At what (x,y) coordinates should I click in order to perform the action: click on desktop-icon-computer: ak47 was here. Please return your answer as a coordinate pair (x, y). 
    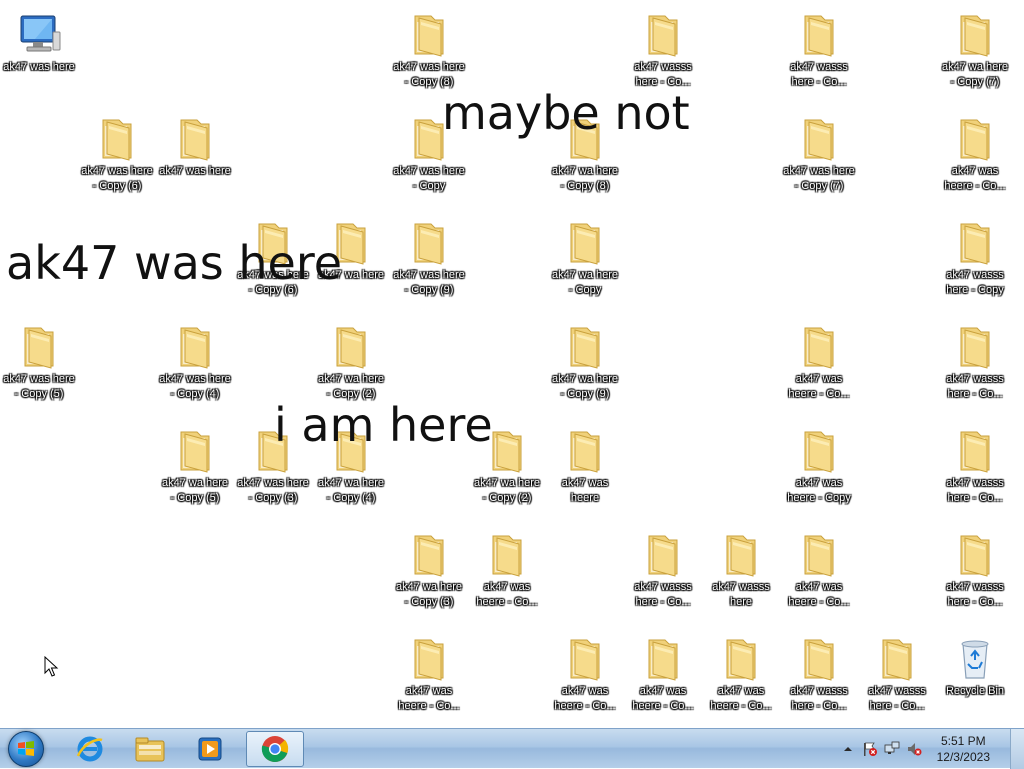
    Looking at the image, I should click on (39, 54).